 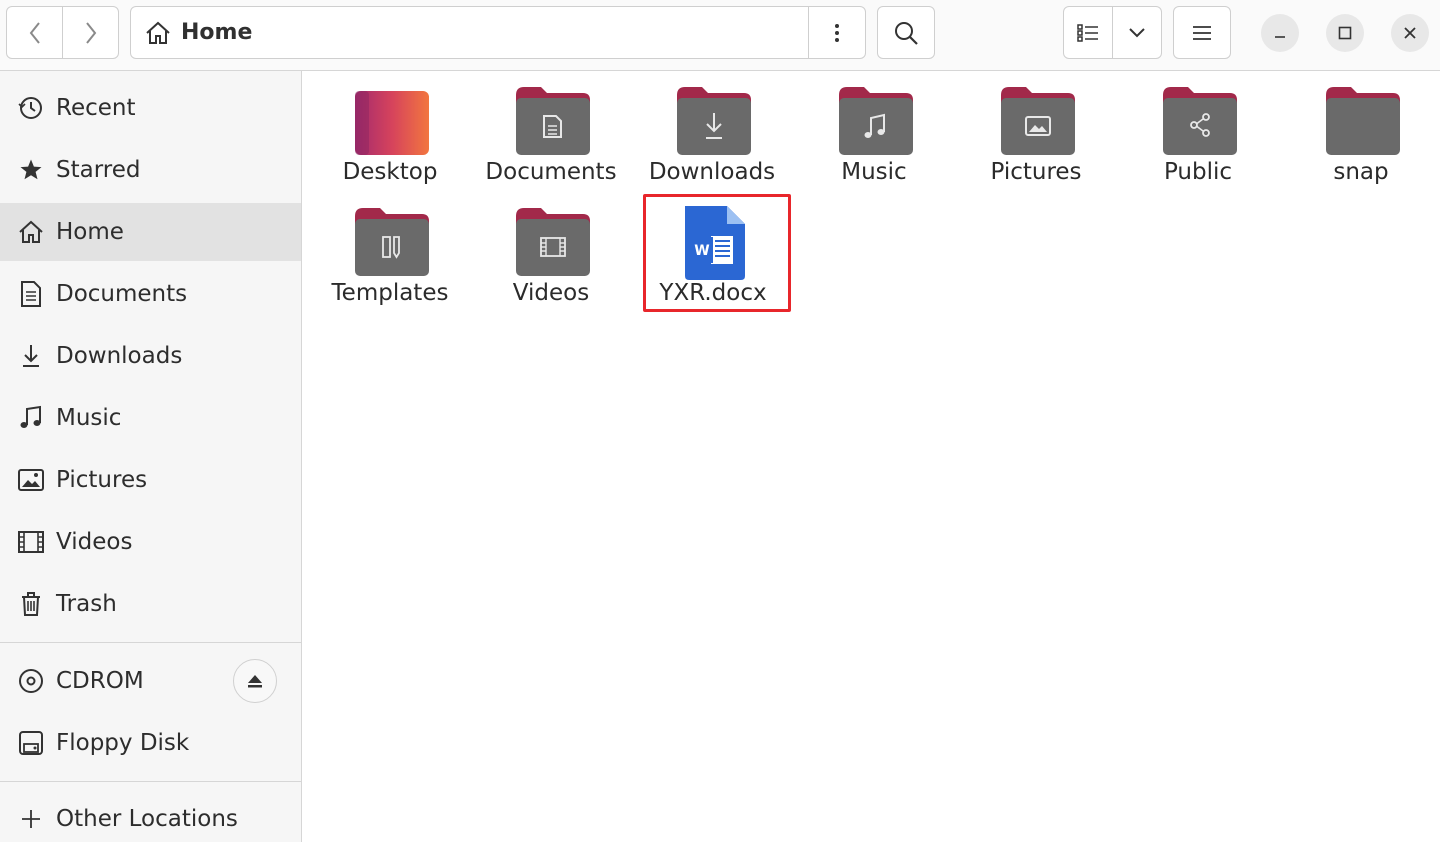 I want to click on close-icon, so click(x=1410, y=33).